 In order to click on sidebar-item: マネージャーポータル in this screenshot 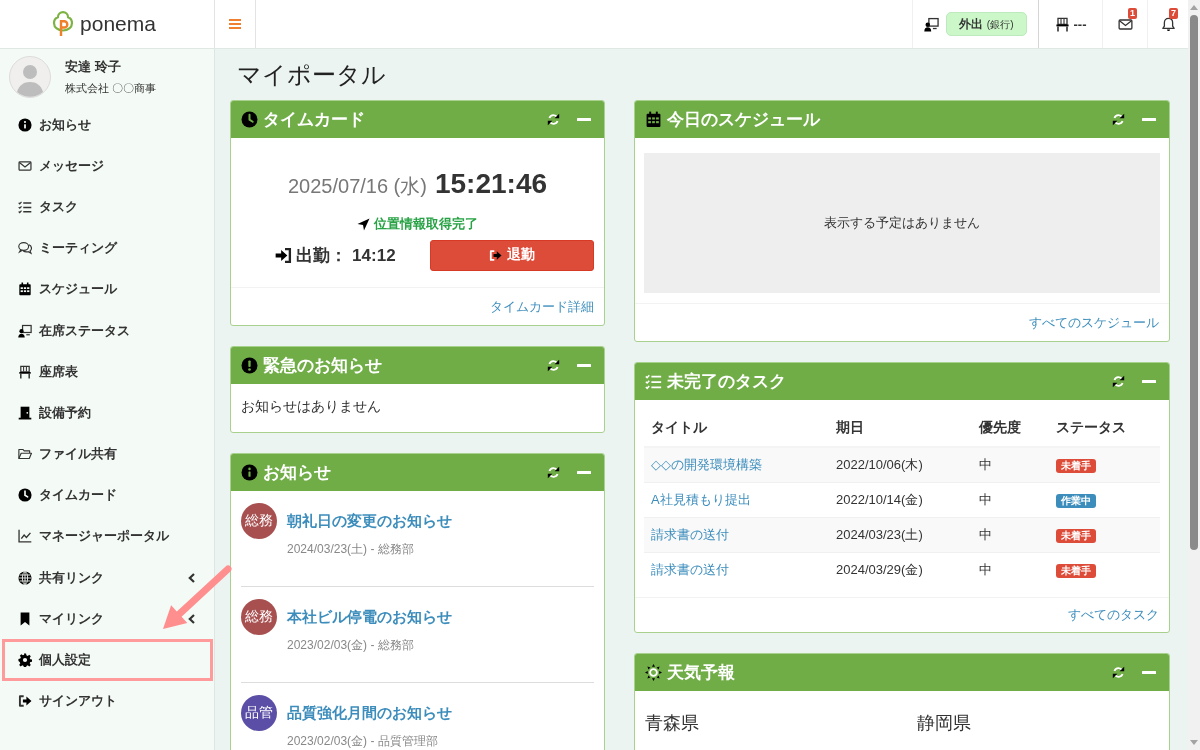, I will do `click(107, 536)`.